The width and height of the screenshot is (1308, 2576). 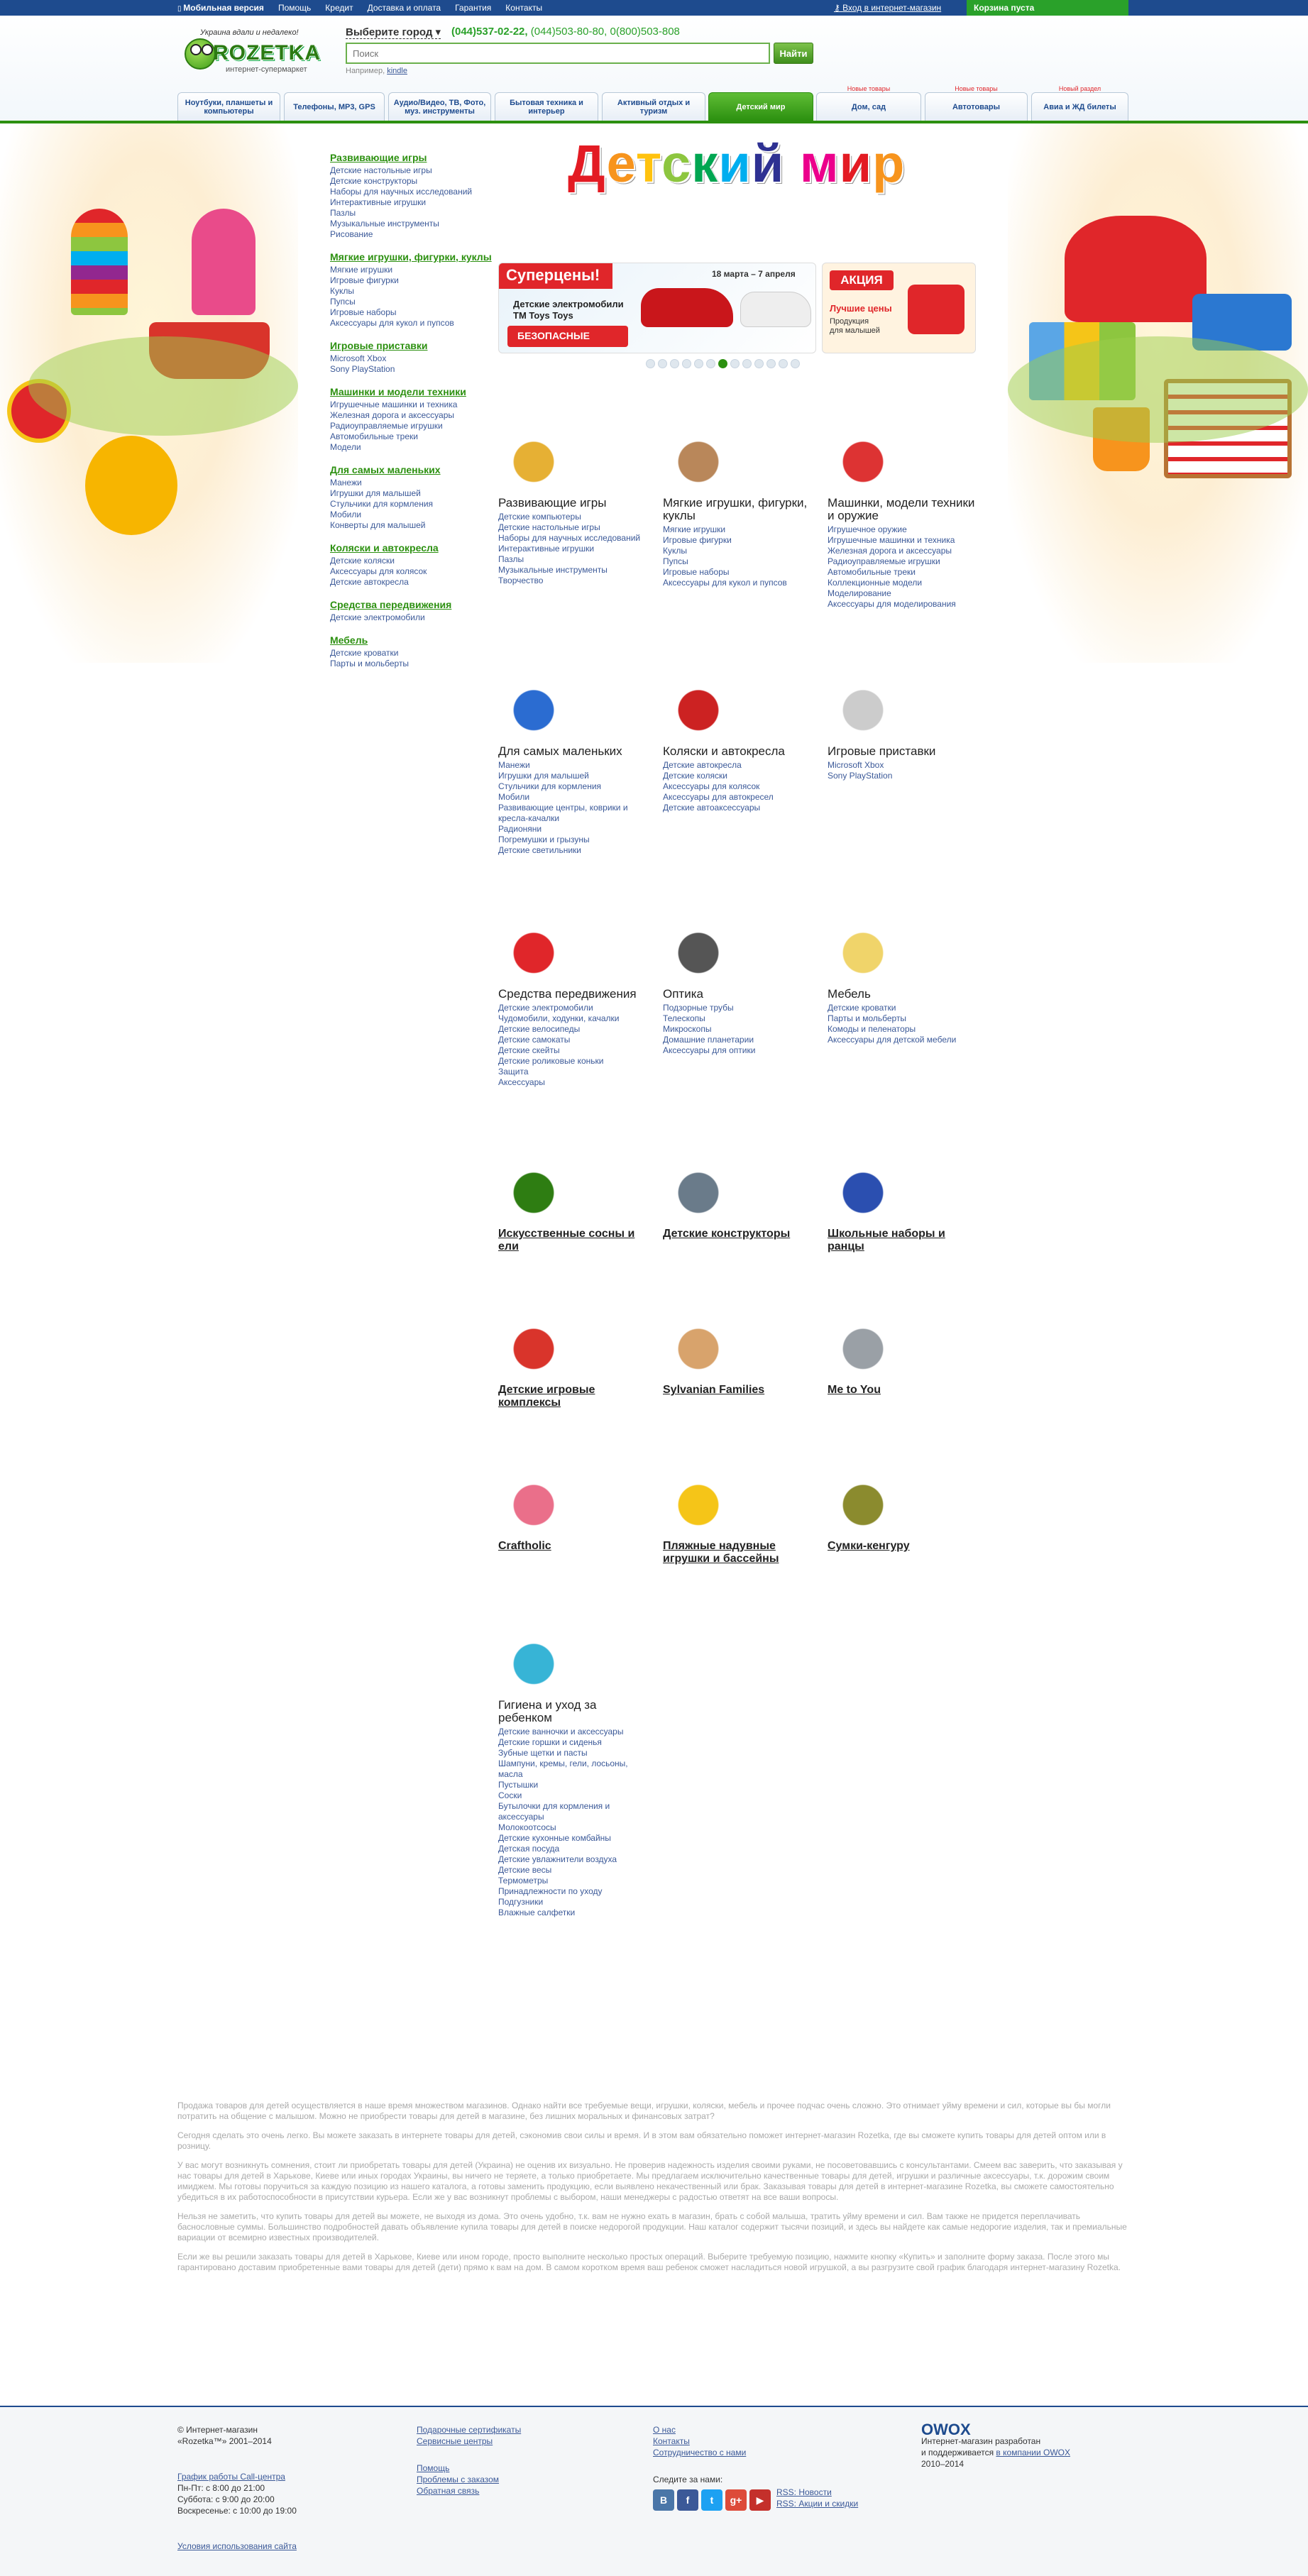 I want to click on feedback-link: Обратная связь, so click(x=505, y=2491).